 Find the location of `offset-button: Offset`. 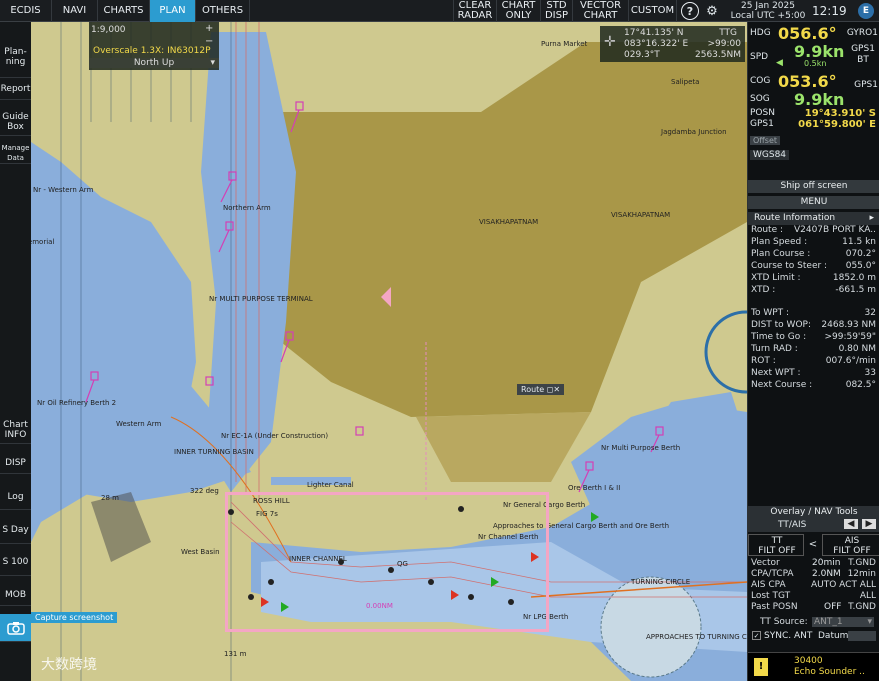

offset-button: Offset is located at coordinates (765, 140).